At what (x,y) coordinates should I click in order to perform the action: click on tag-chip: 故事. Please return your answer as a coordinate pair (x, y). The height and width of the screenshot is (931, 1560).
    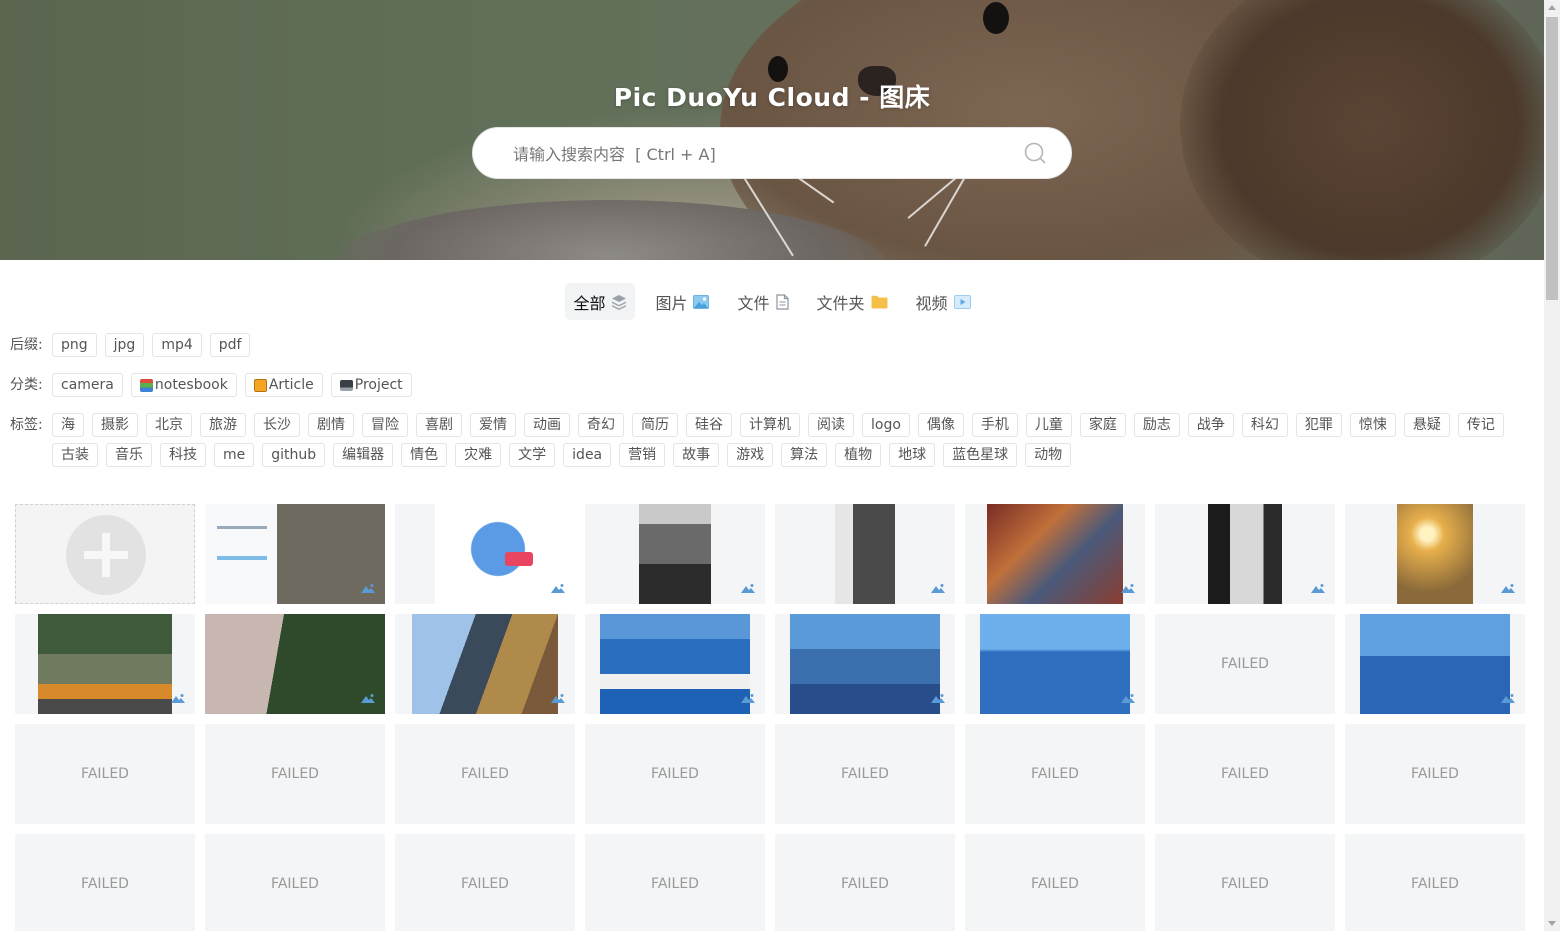
    Looking at the image, I should click on (696, 455).